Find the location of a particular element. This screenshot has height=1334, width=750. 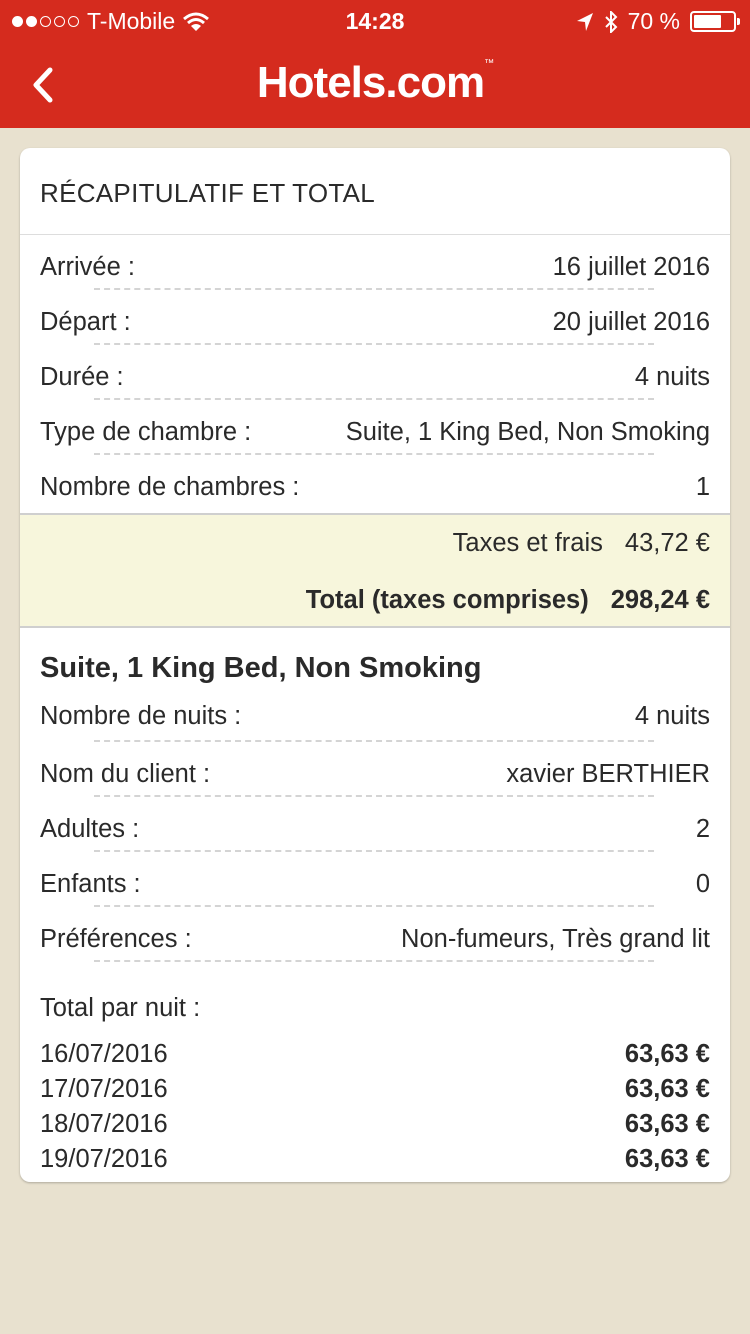

summary-title: RÉCAPITULATIF ET TOTAL is located at coordinates (375, 191).